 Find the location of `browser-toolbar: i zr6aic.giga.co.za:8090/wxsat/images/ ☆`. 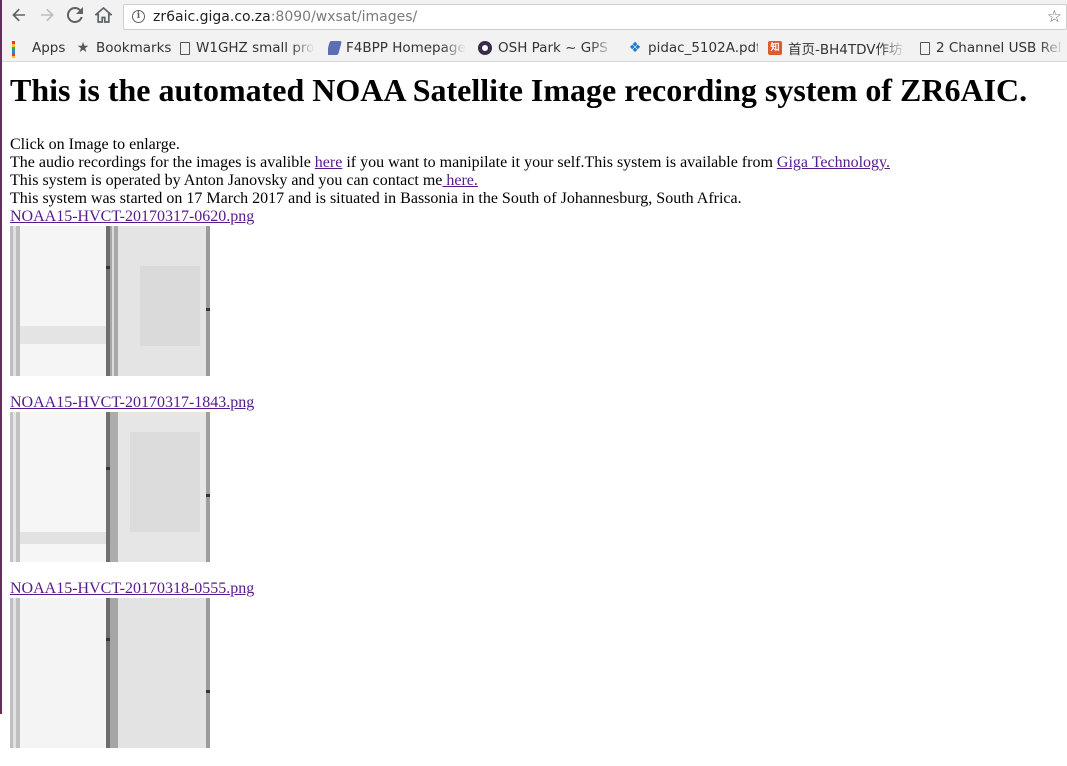

browser-toolbar: i zr6aic.giga.co.za:8090/wxsat/images/ ☆ is located at coordinates (534, 17).